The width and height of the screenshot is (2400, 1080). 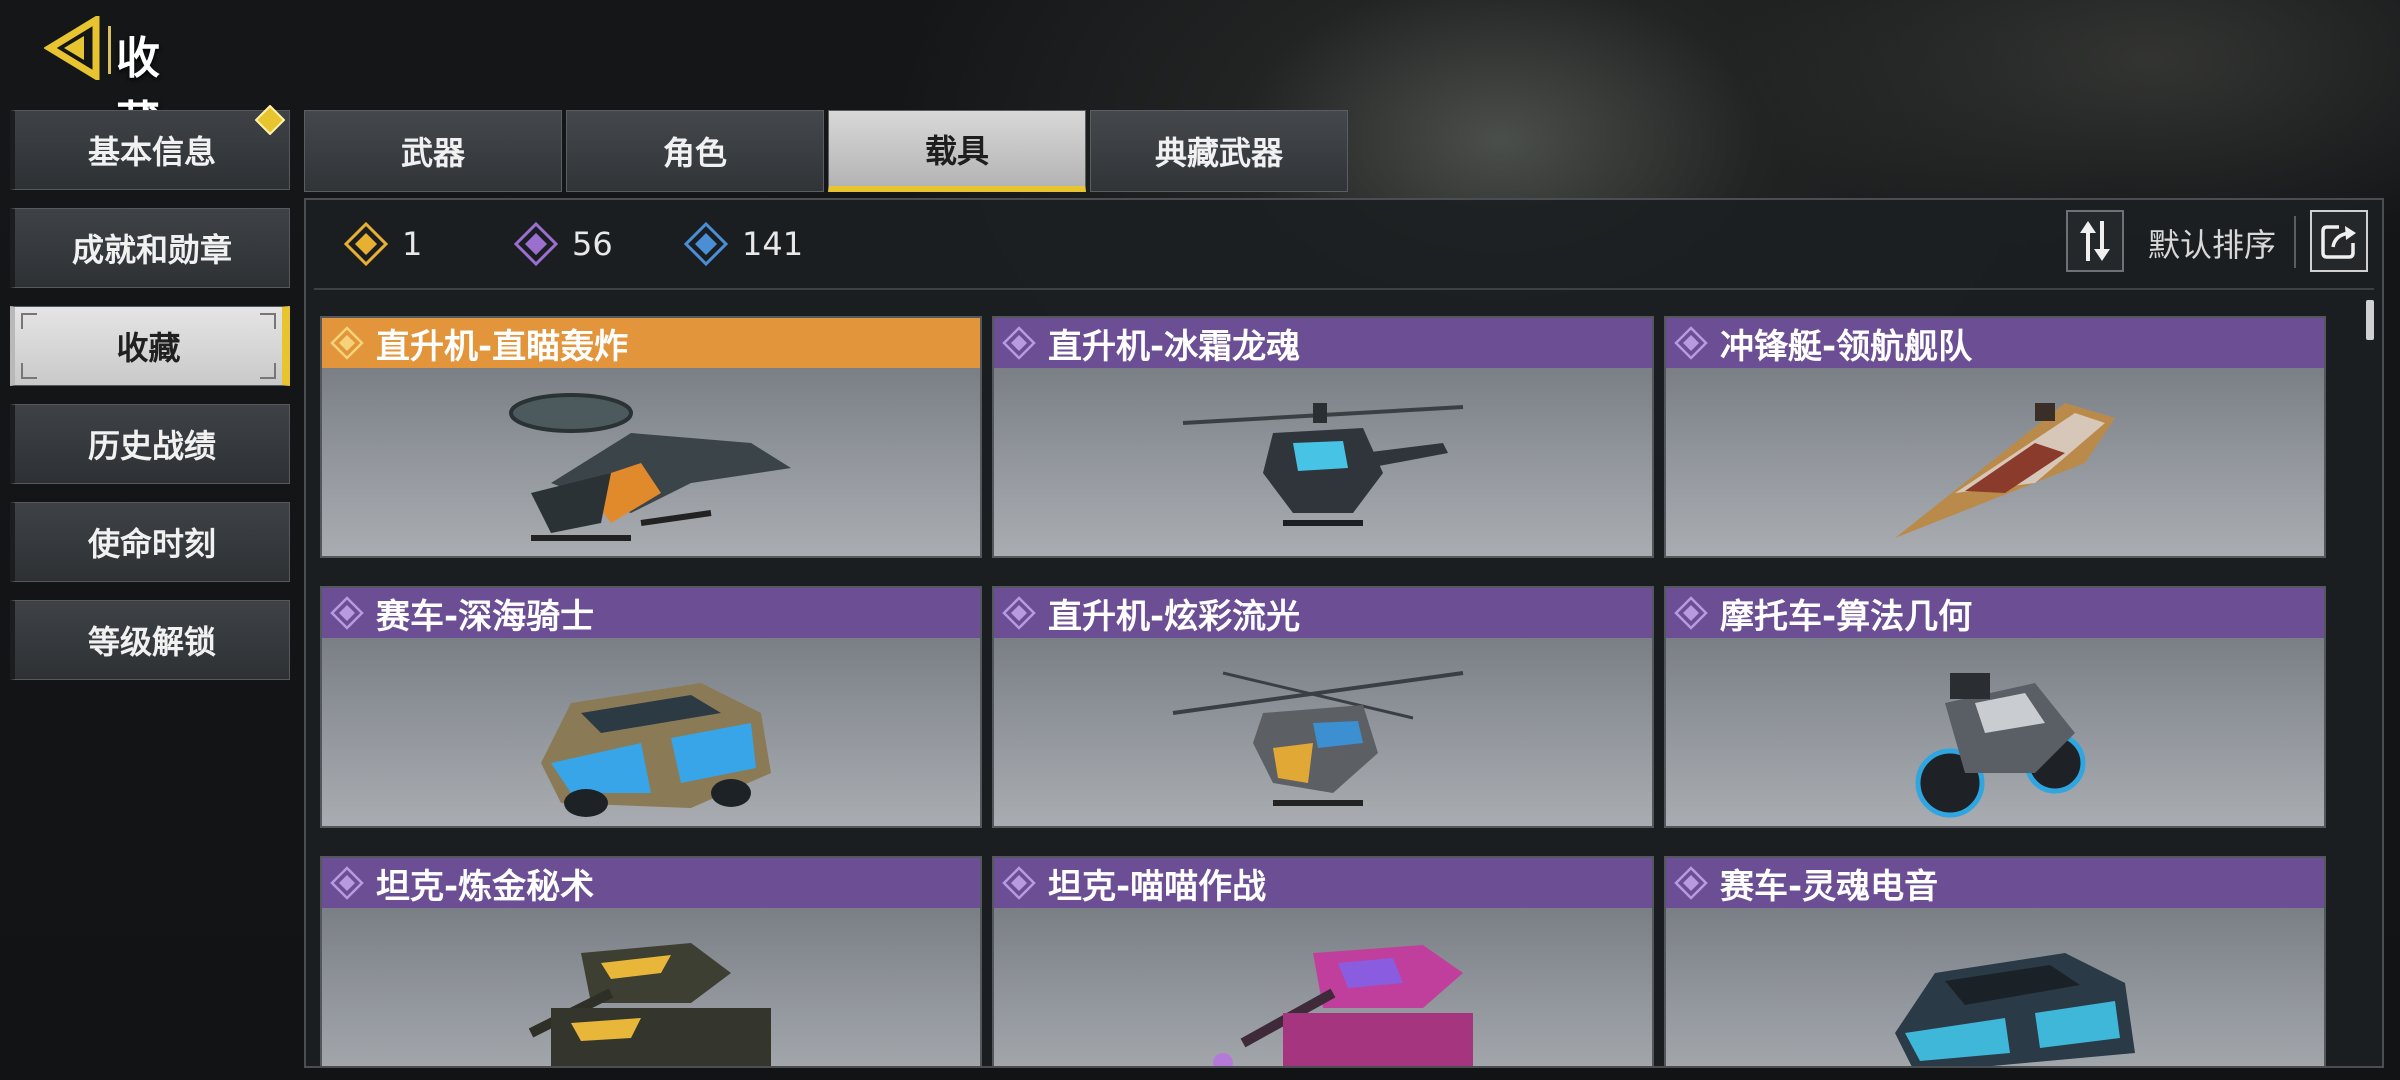 I want to click on sidebar-item-label: 基本信息, so click(x=151, y=152).